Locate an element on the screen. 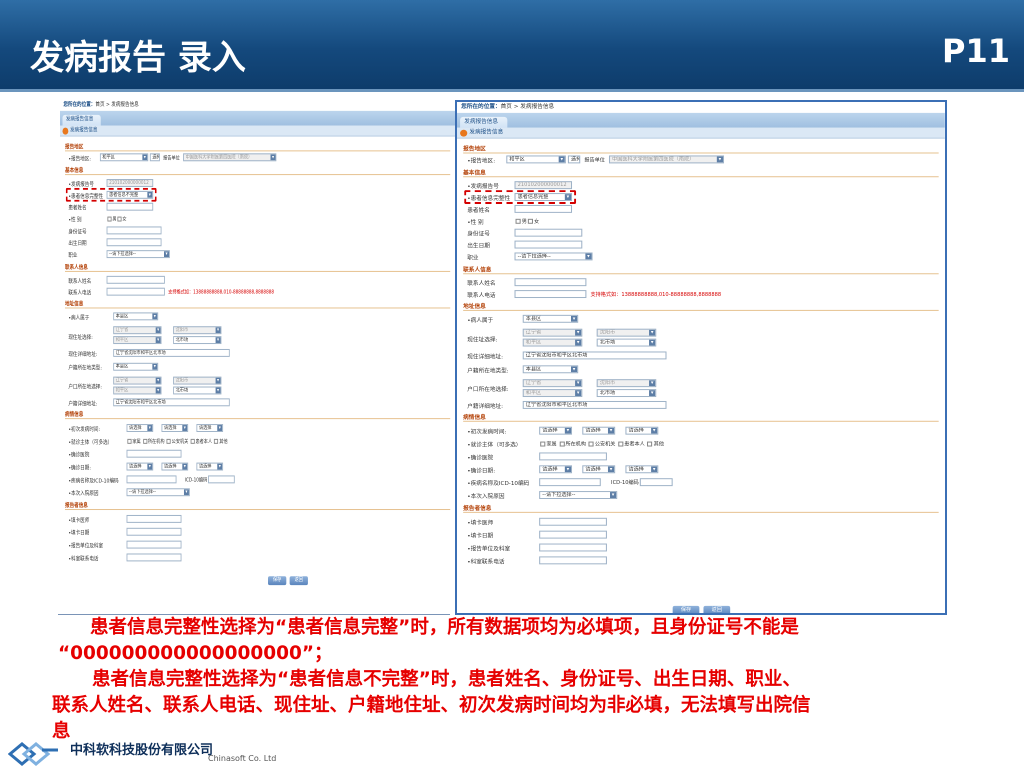 The height and width of the screenshot is (768, 1024). label-hukou-detail: 户籍详细地址: is located at coordinates (485, 406).